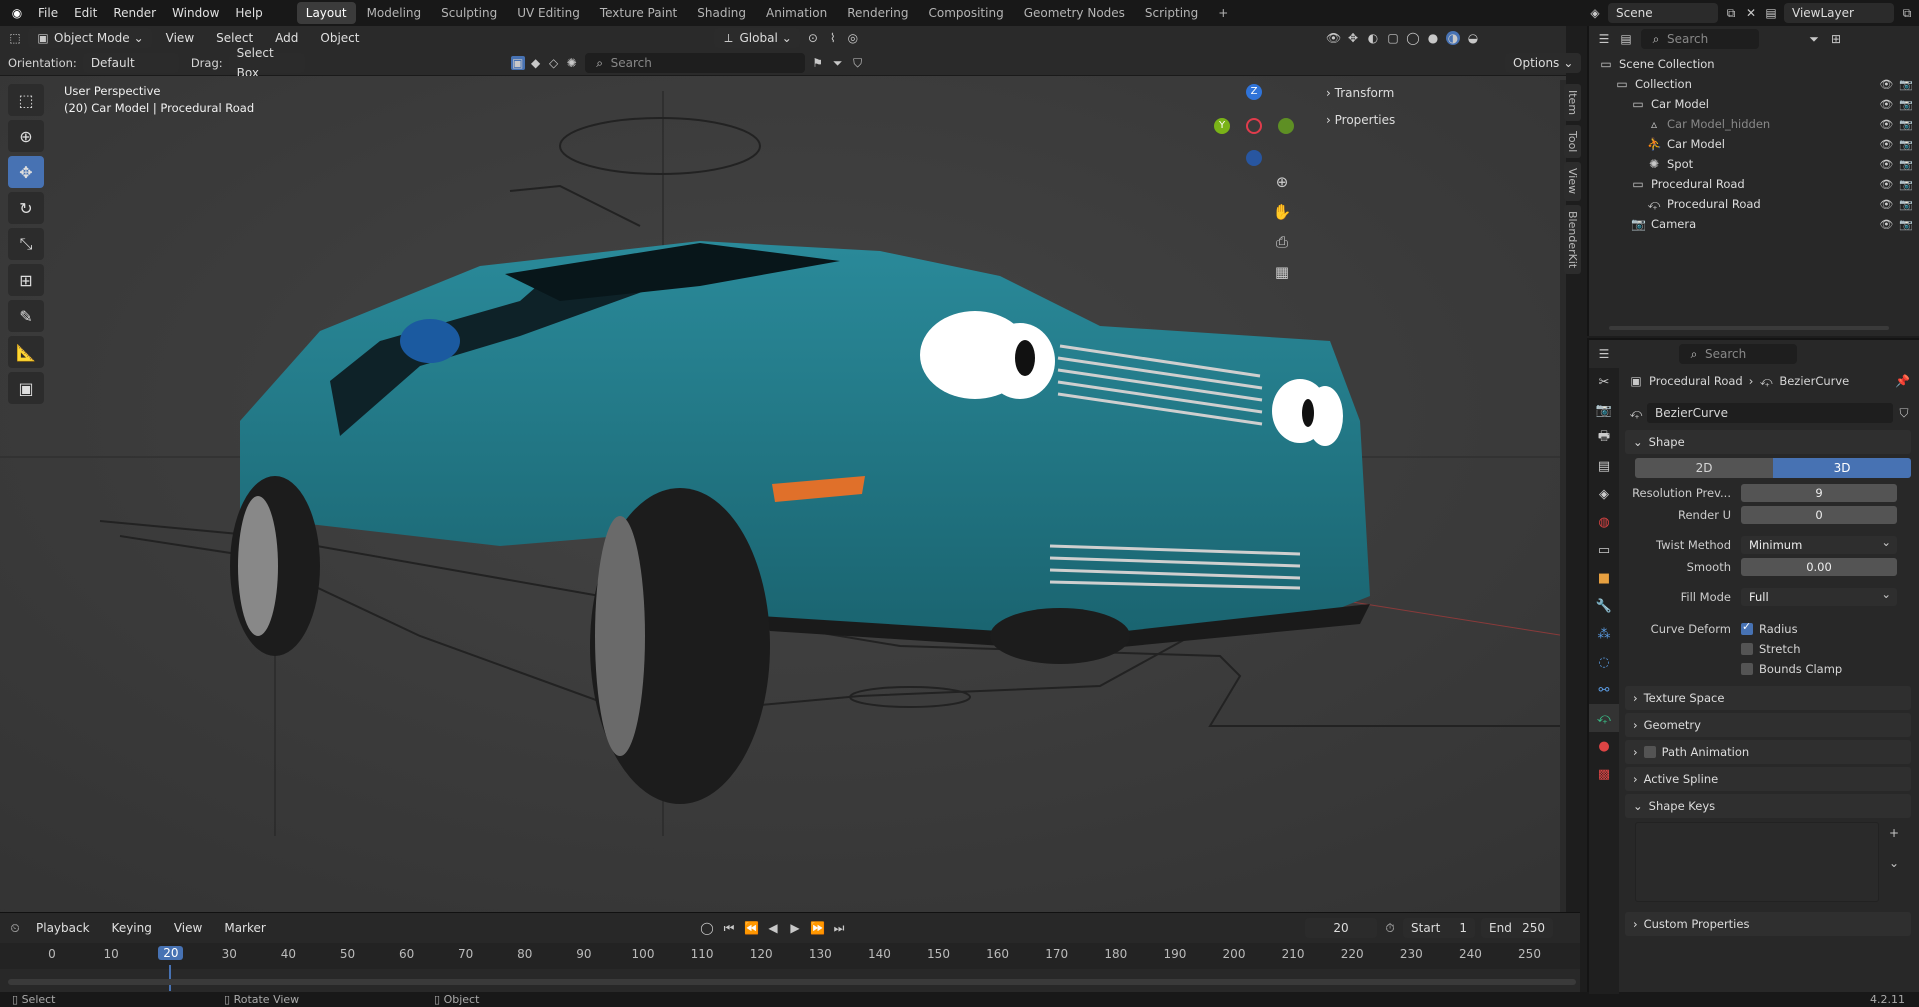  Describe the element at coordinates (536, 63) in the screenshot. I see `filter-mesh-icon: ◆` at that location.